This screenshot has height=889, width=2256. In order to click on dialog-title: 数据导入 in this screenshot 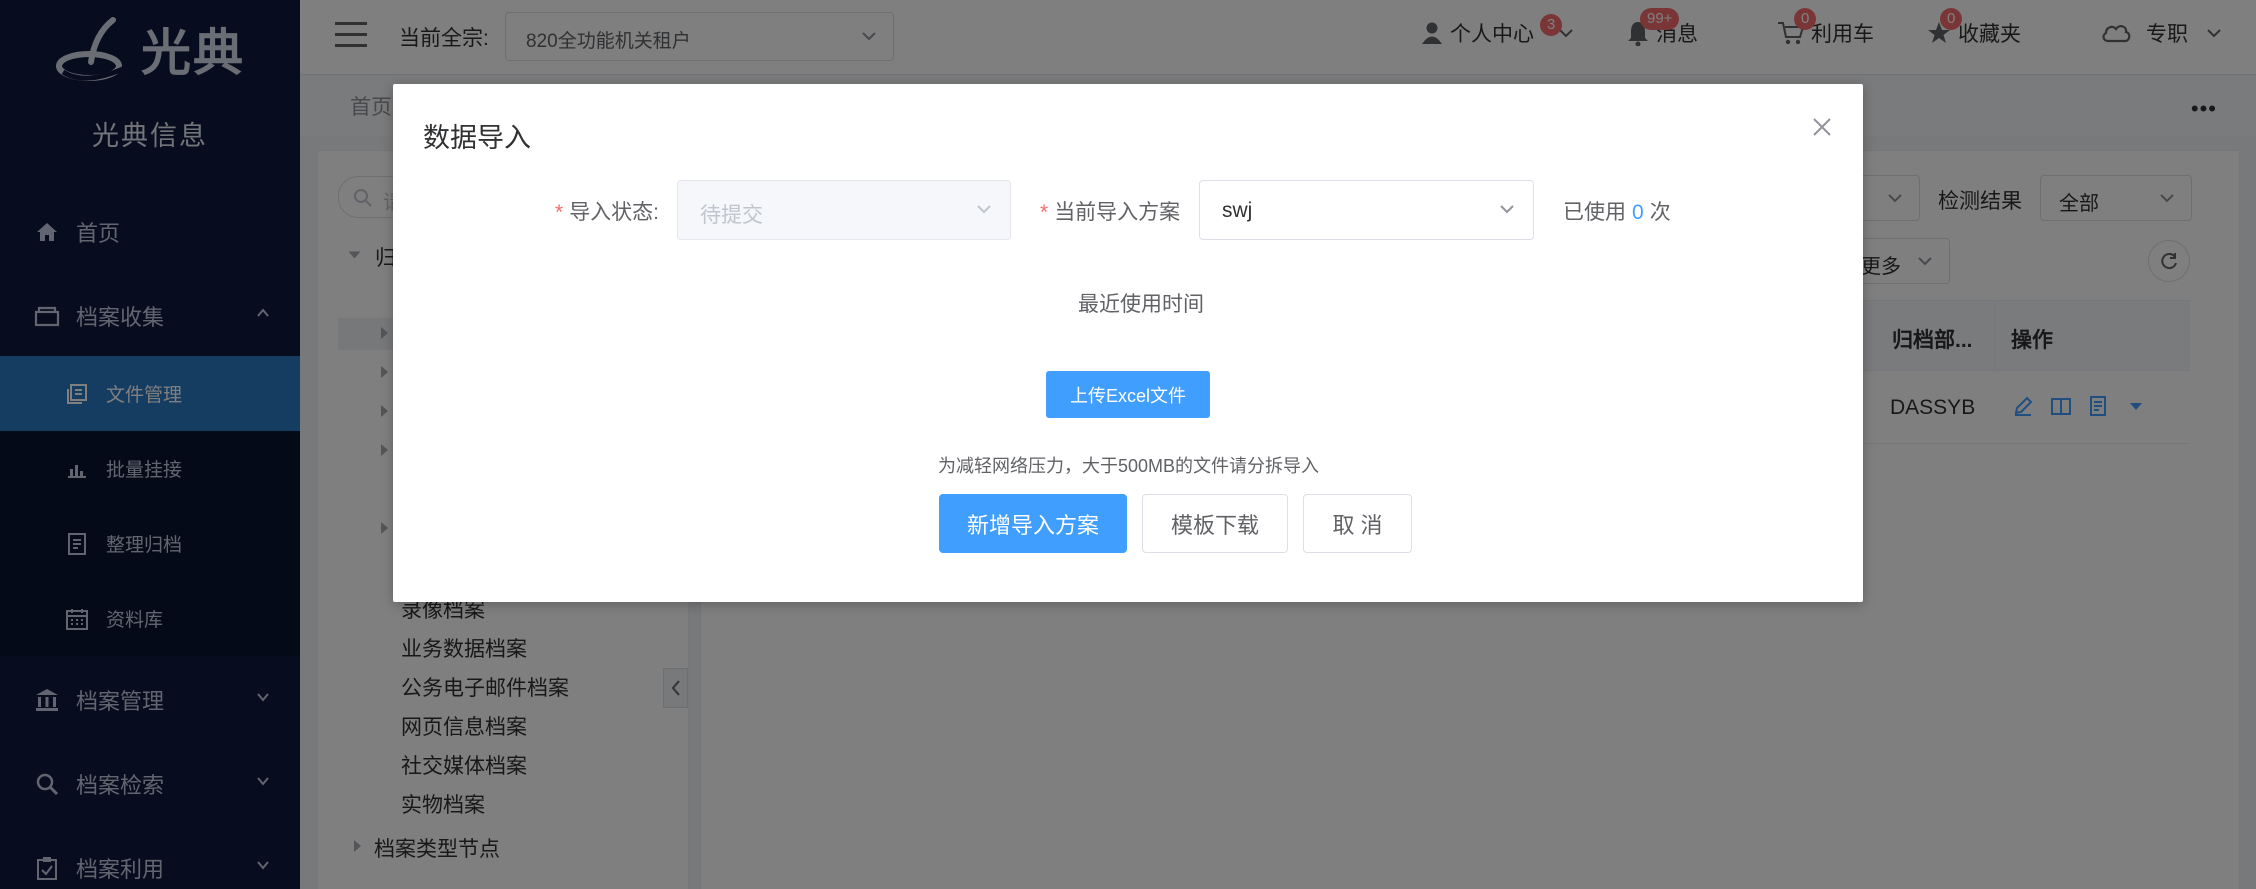, I will do `click(477, 138)`.